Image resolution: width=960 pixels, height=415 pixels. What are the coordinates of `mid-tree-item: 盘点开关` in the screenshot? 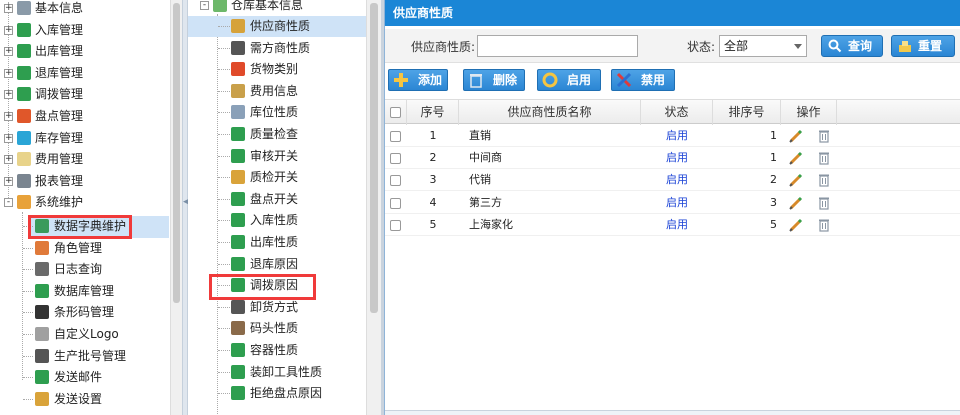 It's located at (277, 199).